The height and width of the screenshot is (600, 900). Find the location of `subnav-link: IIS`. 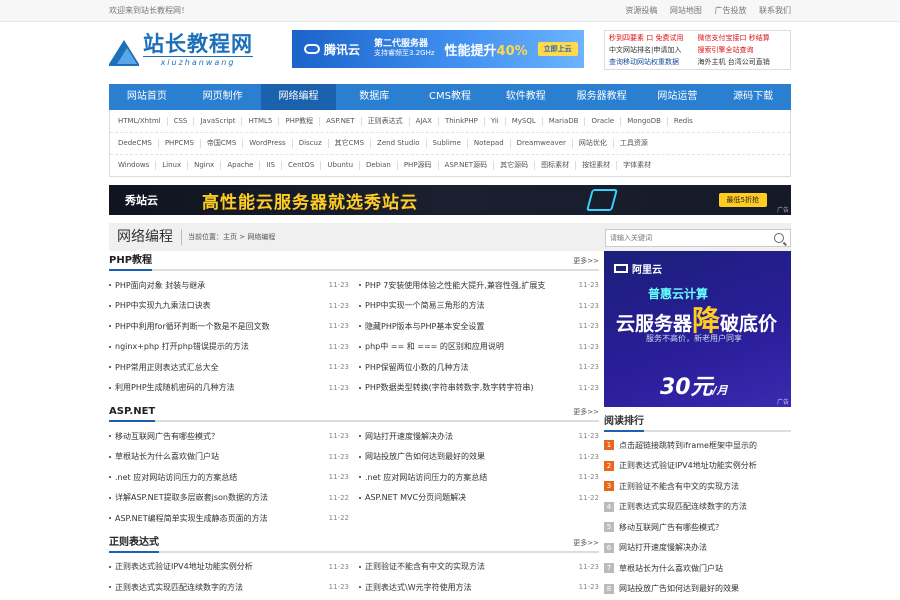

subnav-link: IIS is located at coordinates (270, 165).